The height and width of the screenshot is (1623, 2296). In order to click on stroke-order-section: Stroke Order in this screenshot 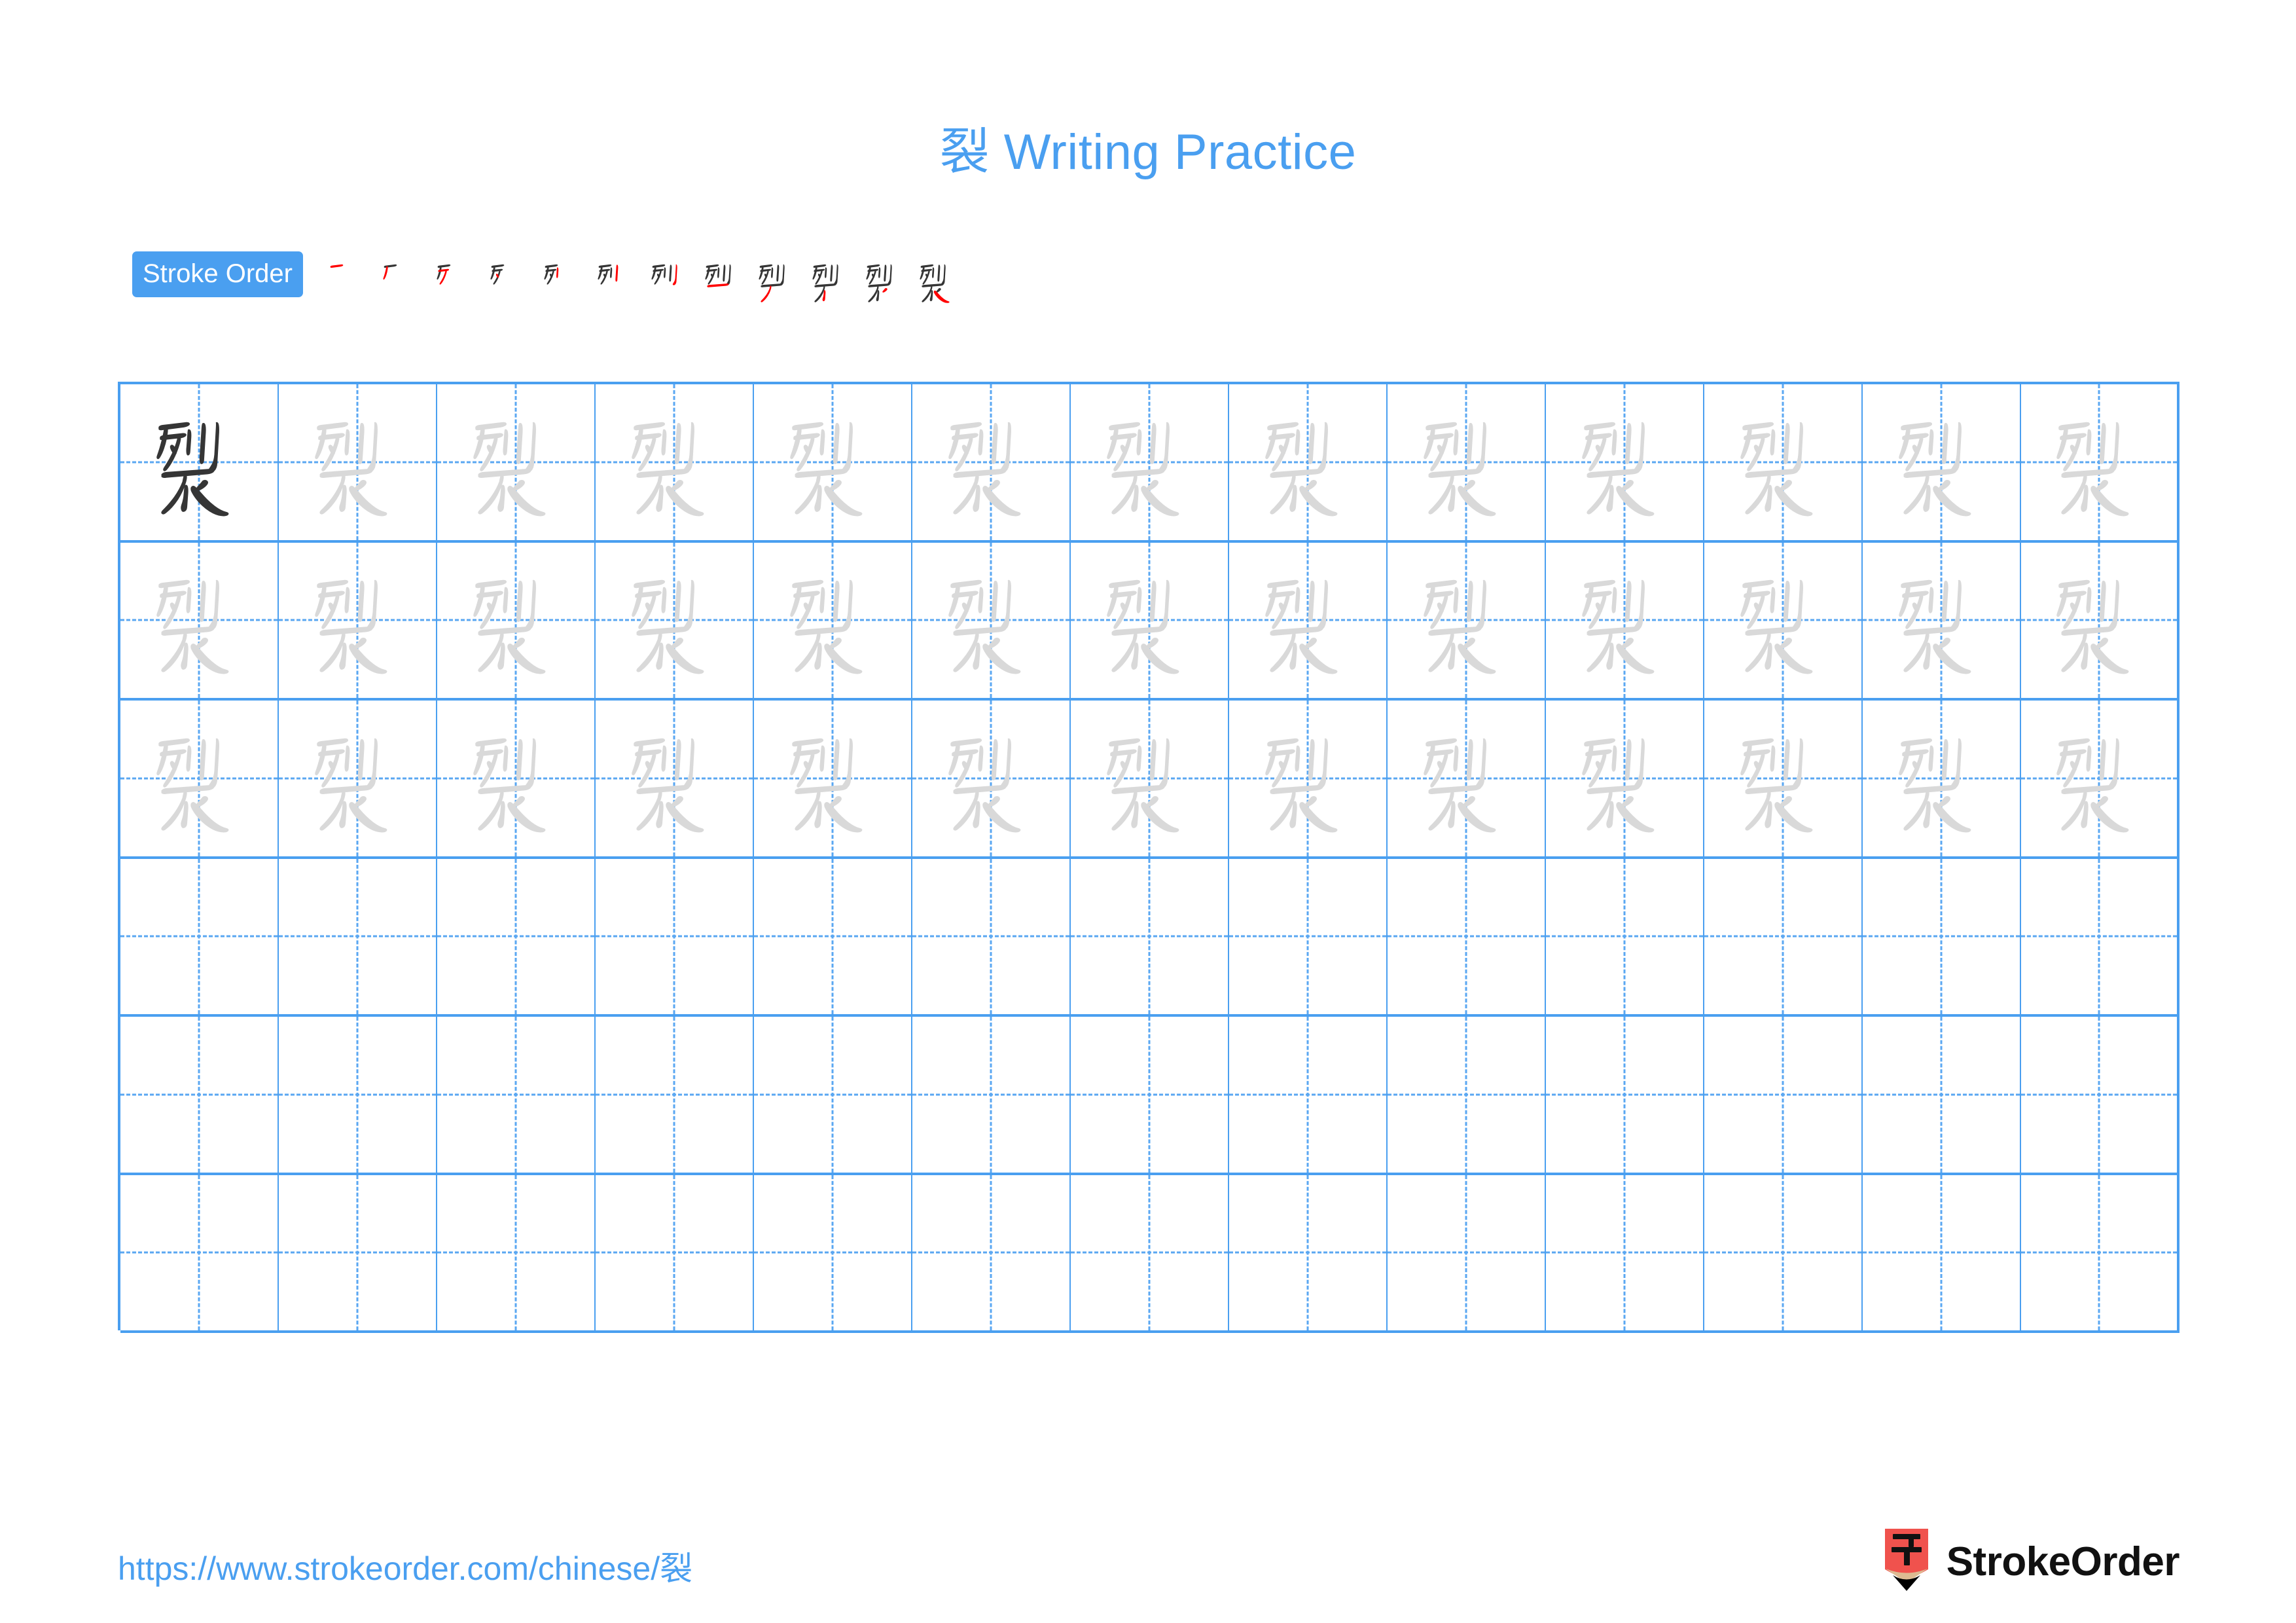, I will do `click(1156, 292)`.